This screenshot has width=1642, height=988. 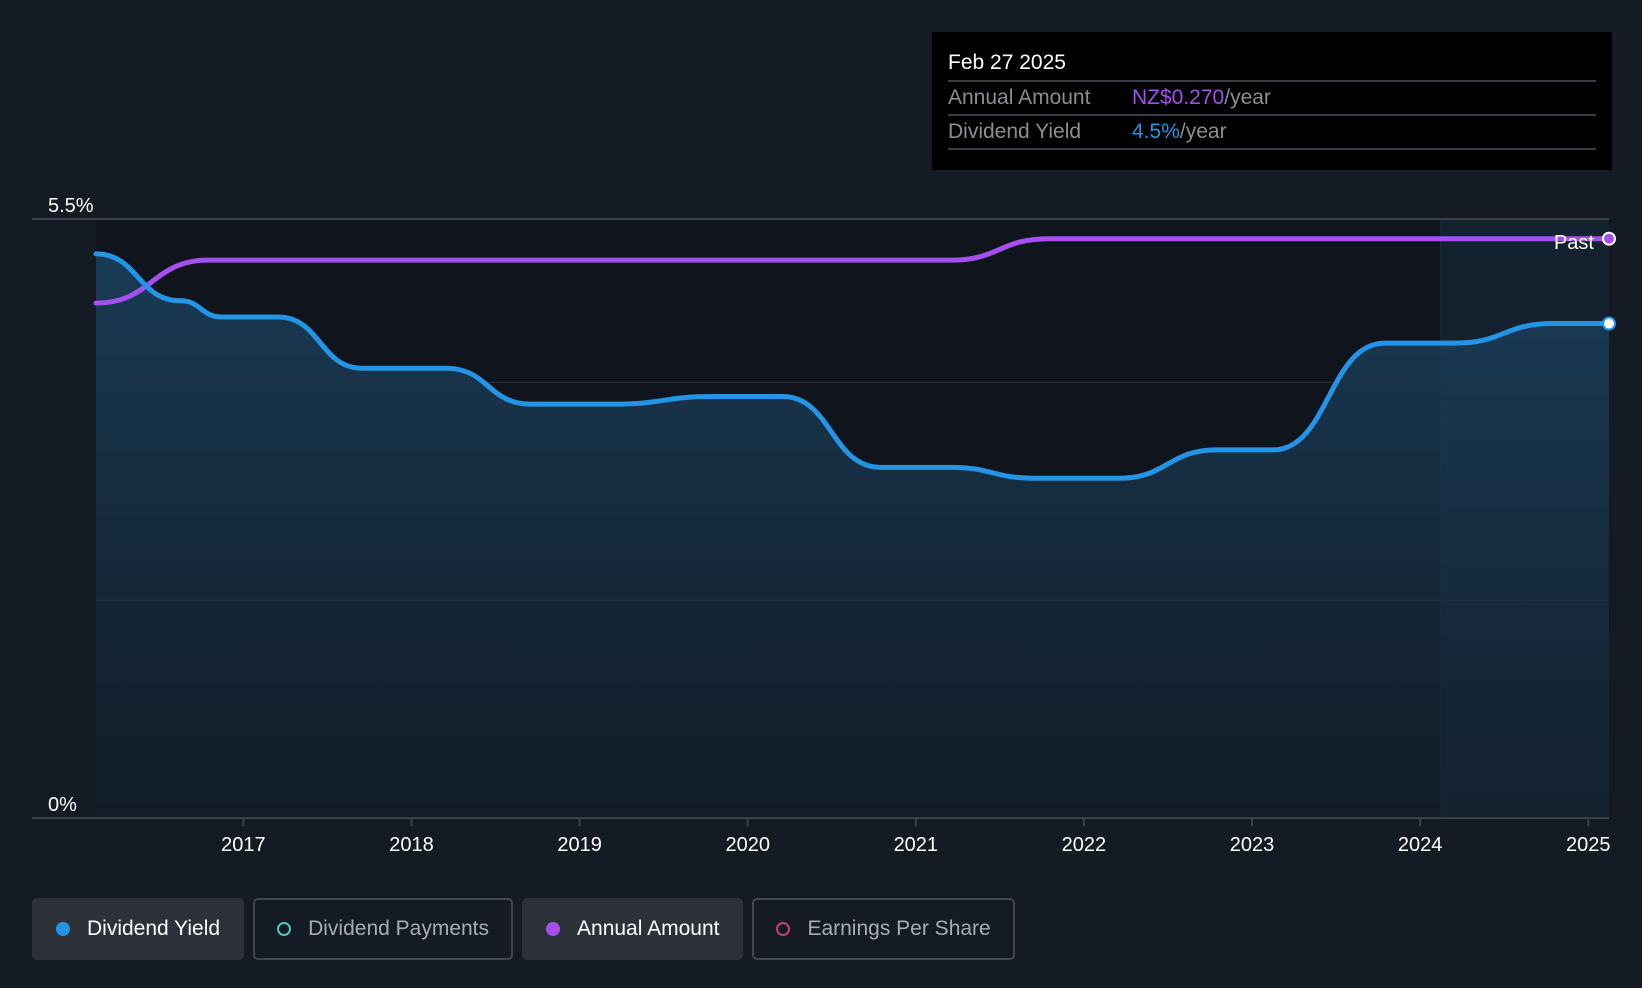 I want to click on x-tick-label: 2019, so click(x=579, y=845).